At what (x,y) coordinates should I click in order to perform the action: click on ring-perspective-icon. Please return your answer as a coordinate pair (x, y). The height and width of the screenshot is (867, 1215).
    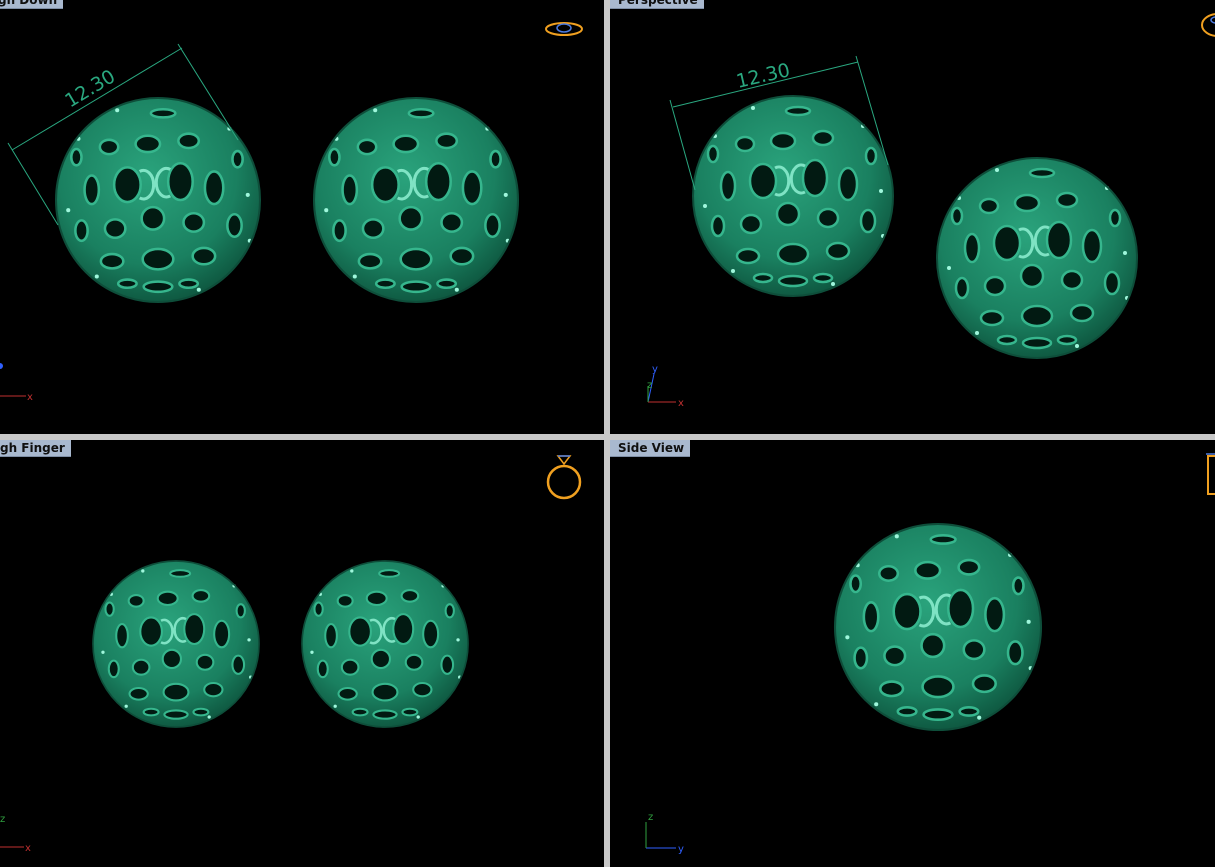
    Looking at the image, I should click on (1207, 25).